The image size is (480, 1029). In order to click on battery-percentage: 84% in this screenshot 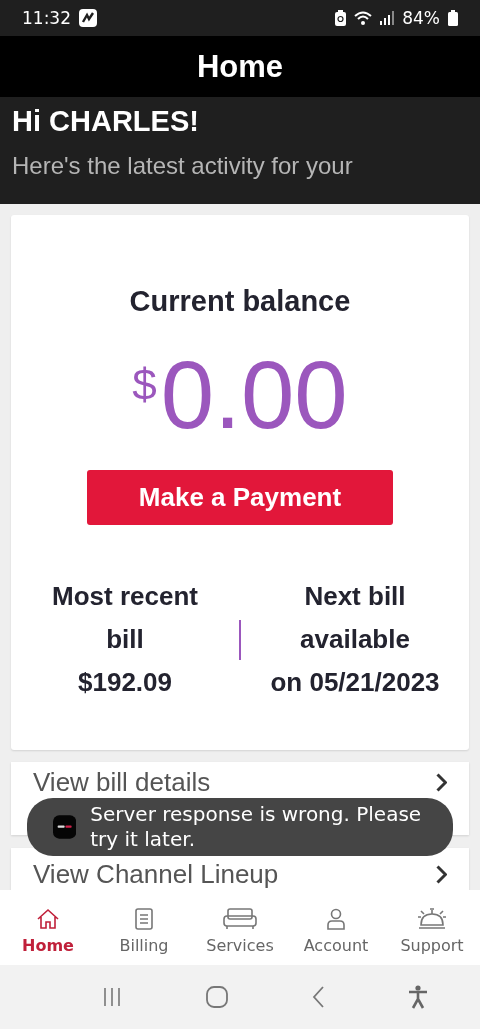, I will do `click(421, 18)`.